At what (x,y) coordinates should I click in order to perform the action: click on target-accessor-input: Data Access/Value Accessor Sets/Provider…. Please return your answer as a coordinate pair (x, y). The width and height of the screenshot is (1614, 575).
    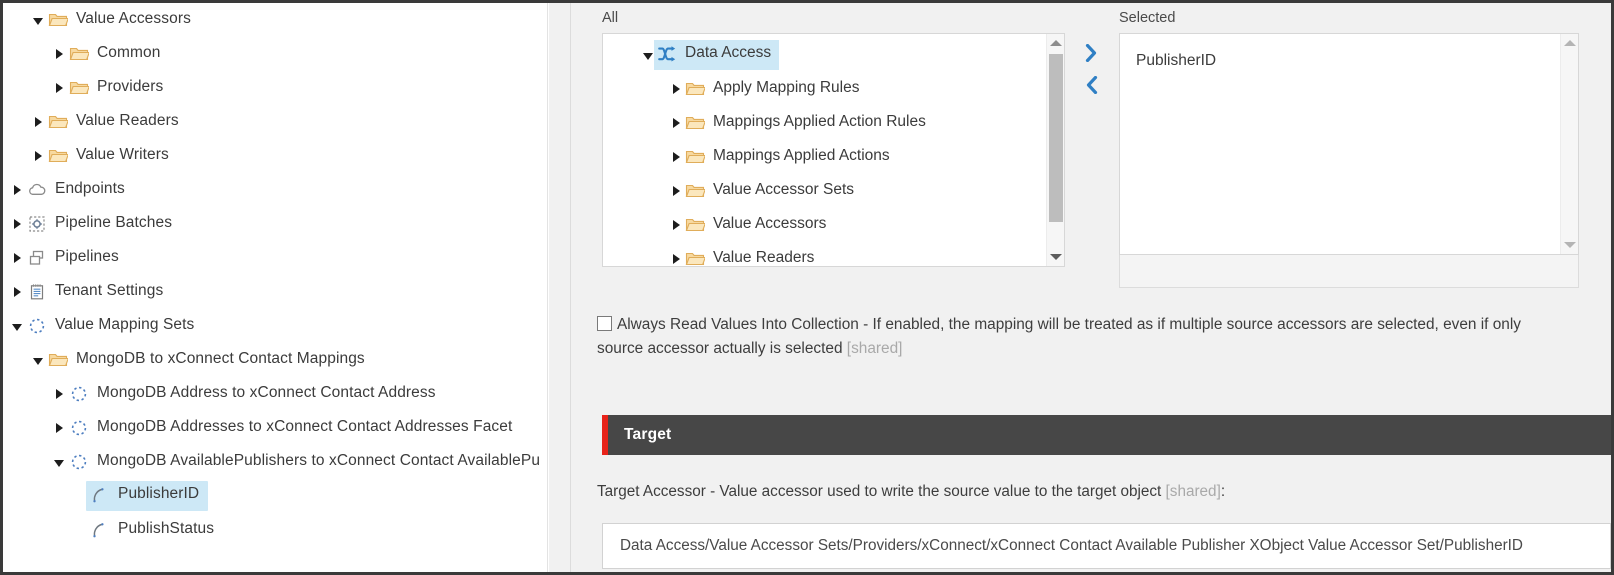
    Looking at the image, I should click on (1106, 546).